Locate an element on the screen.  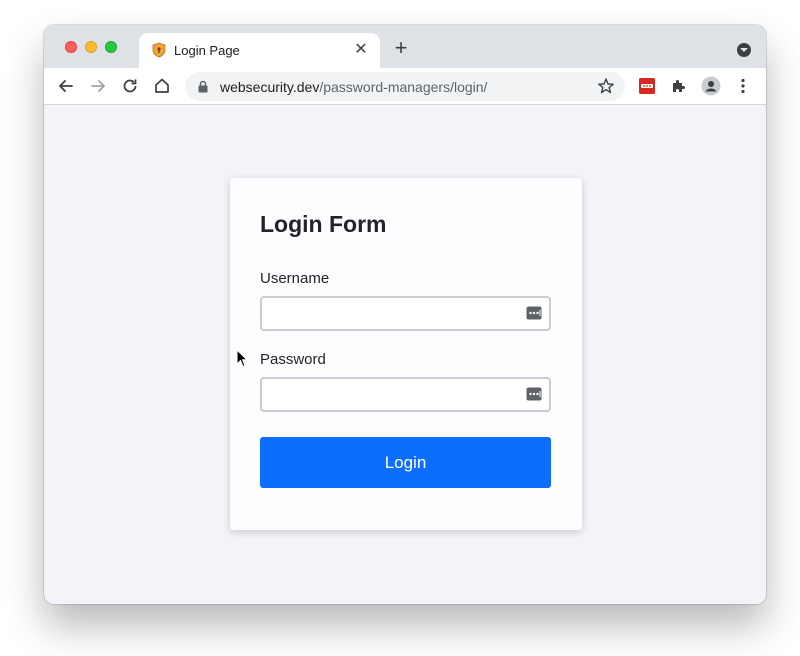
password-input is located at coordinates (387, 394).